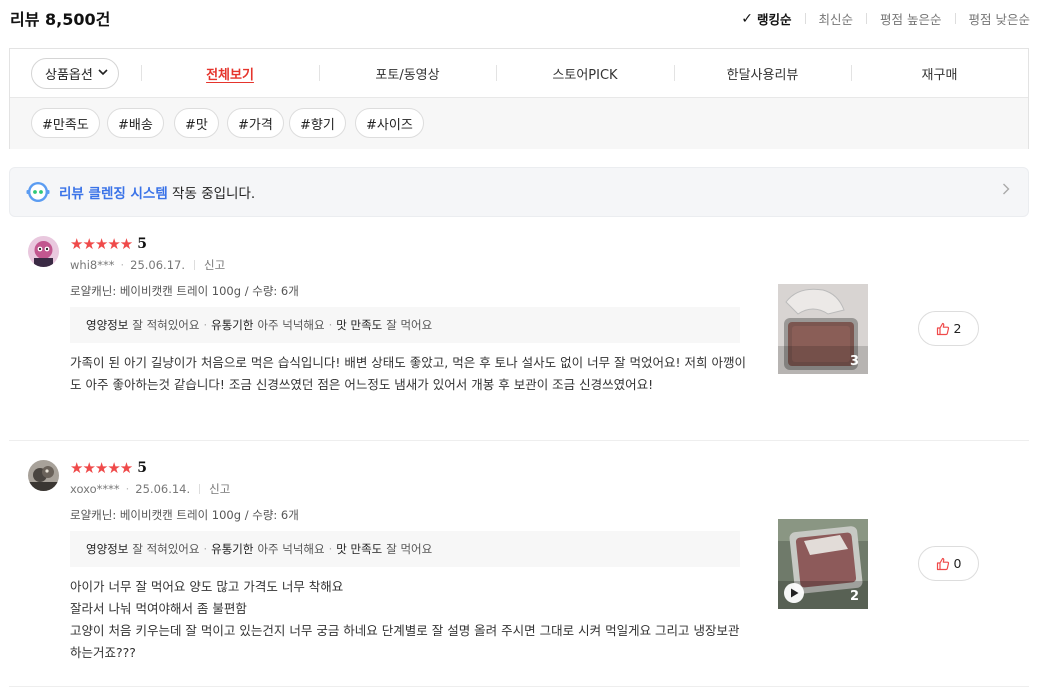 The height and width of the screenshot is (694, 1054). What do you see at coordinates (230, 73) in the screenshot?
I see `tab-all: 전체보기` at bounding box center [230, 73].